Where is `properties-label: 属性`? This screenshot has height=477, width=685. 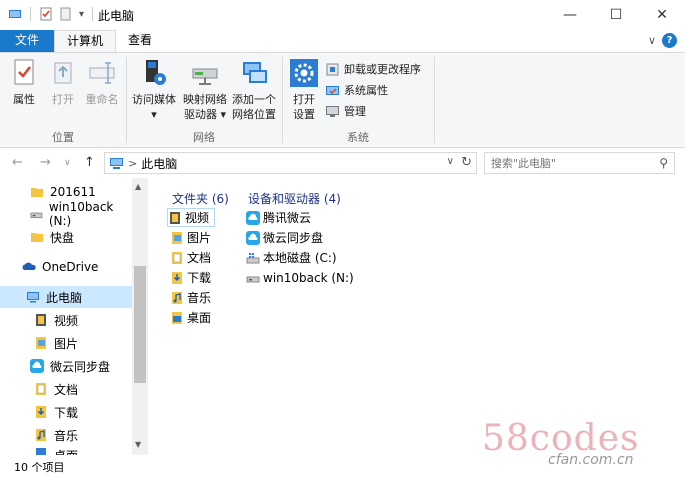
properties-label: 属性 is located at coordinates (24, 99).